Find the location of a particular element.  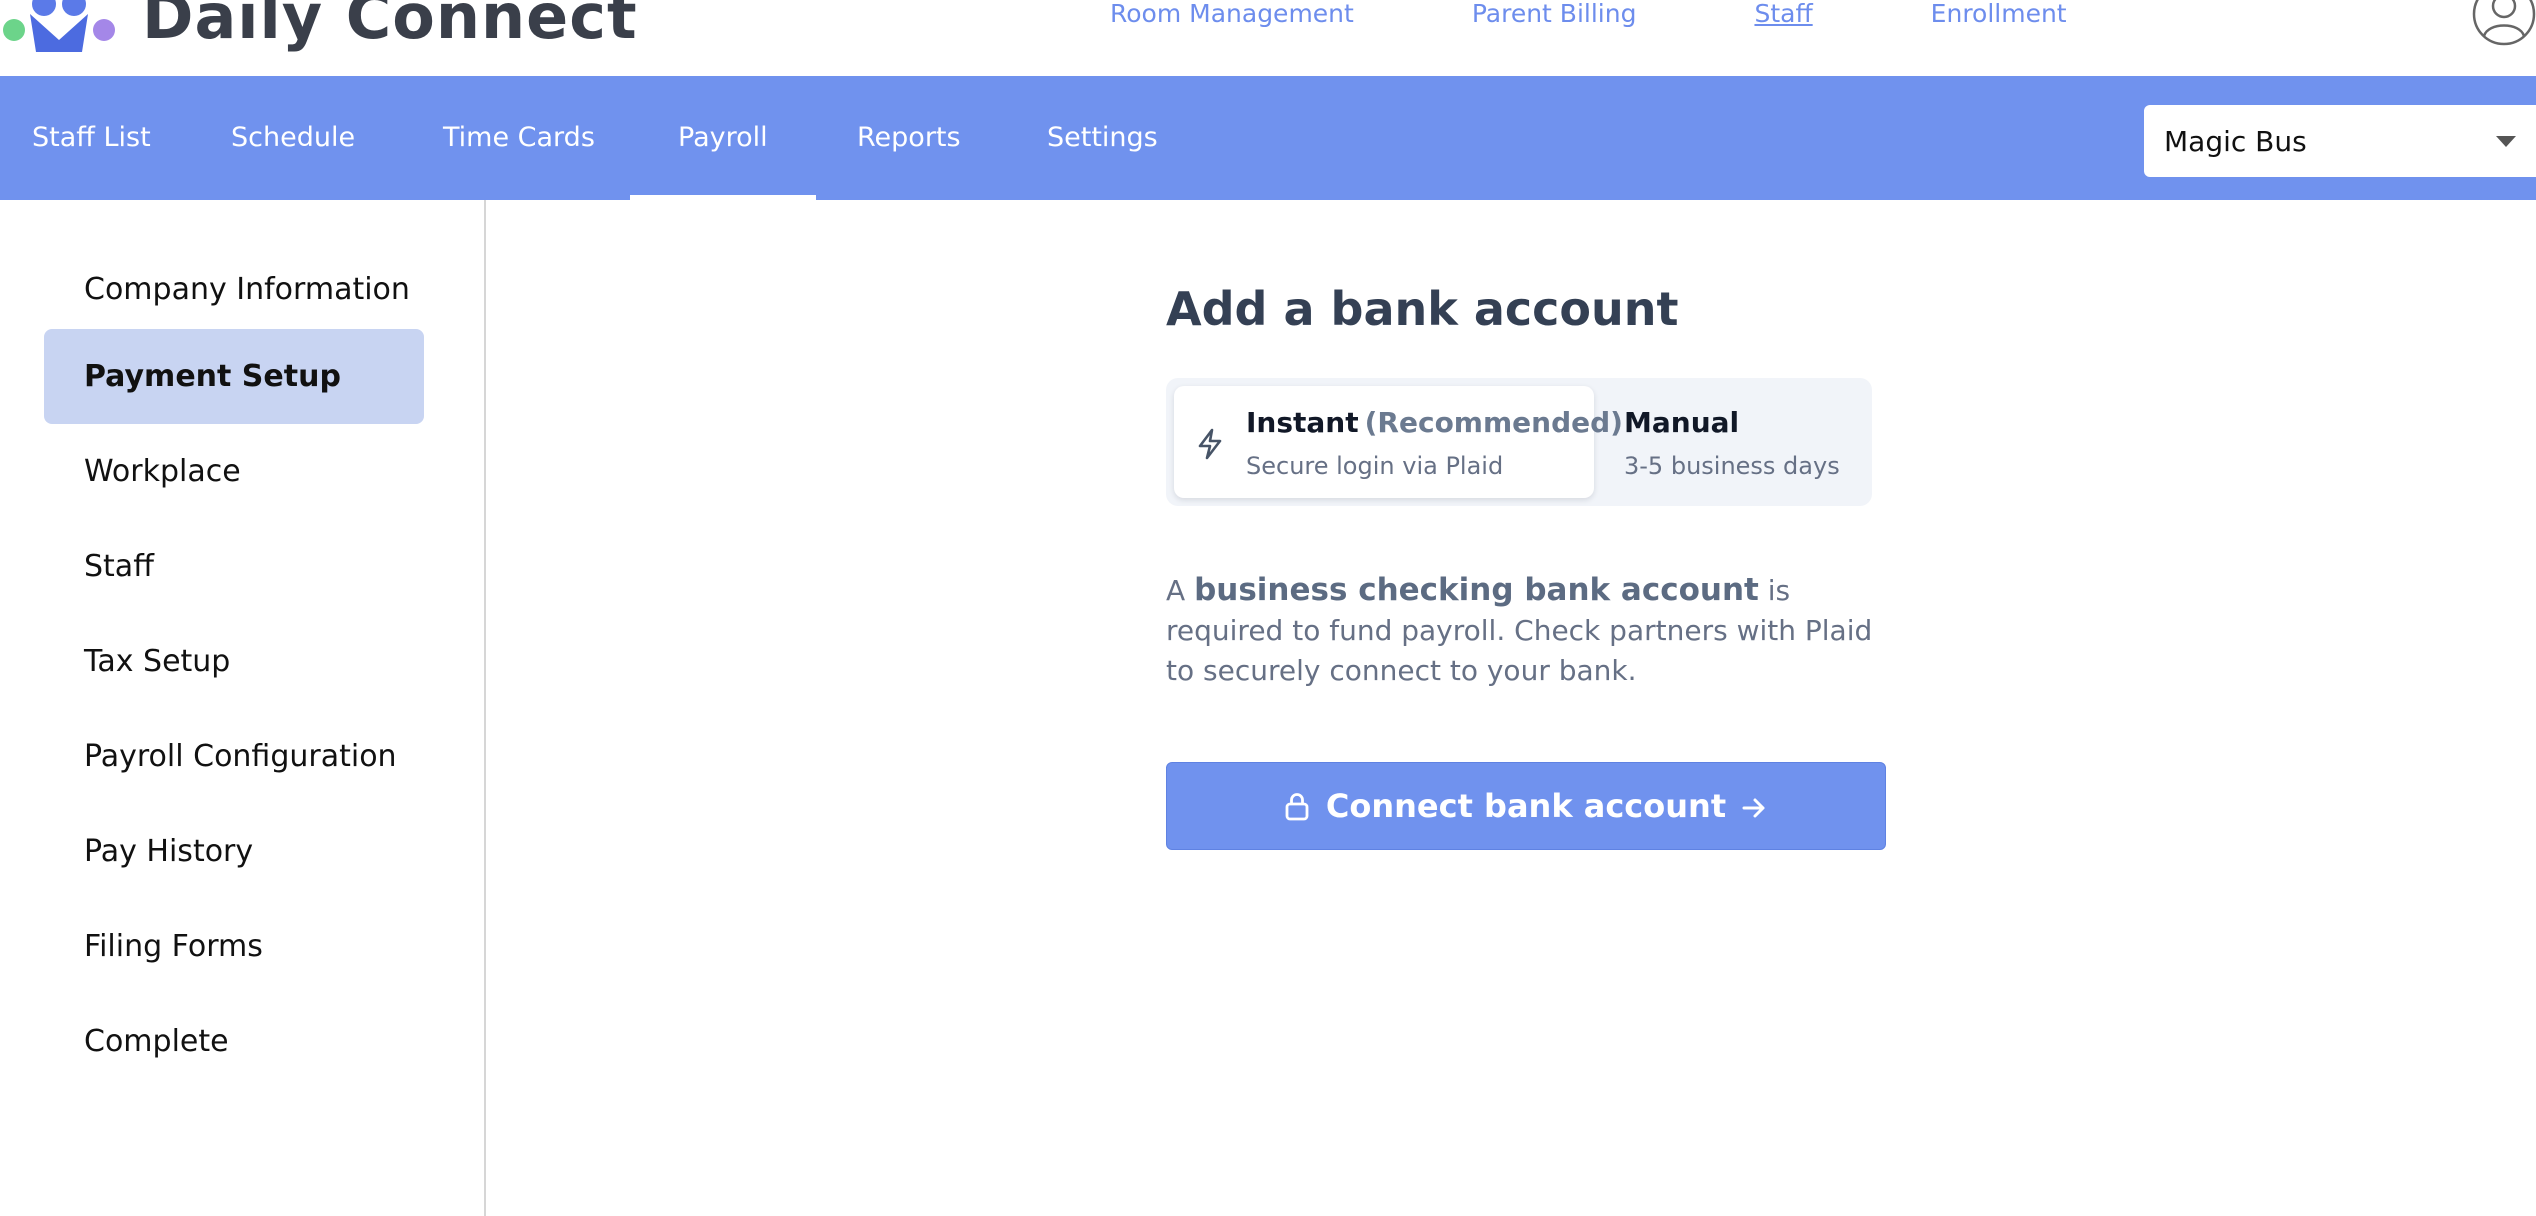

nav-staff: Staff is located at coordinates (1783, 15).